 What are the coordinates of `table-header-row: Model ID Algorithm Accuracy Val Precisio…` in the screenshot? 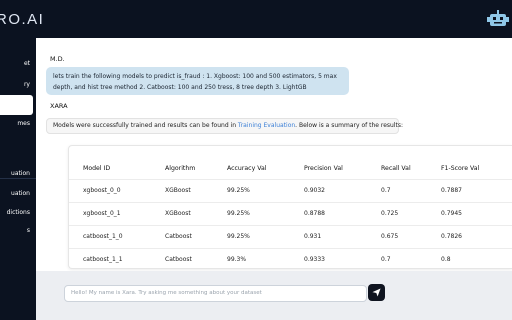 It's located at (290, 169).